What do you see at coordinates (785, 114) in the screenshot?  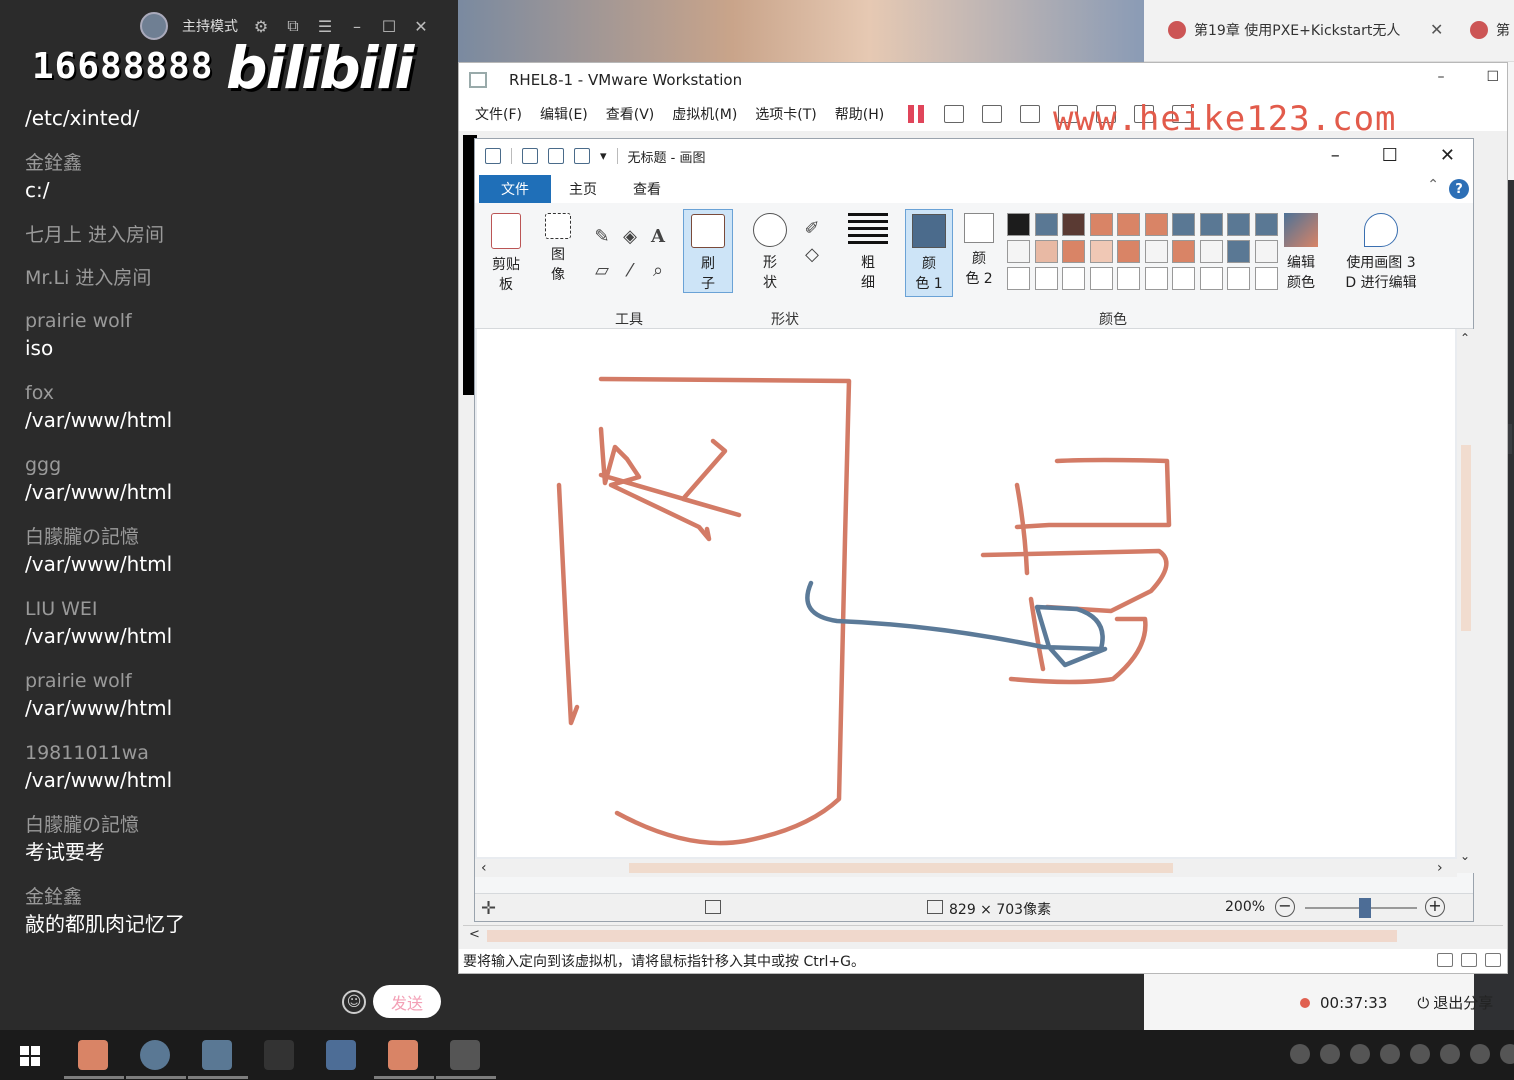 I see `menu-tabs: 选项卡(T)` at bounding box center [785, 114].